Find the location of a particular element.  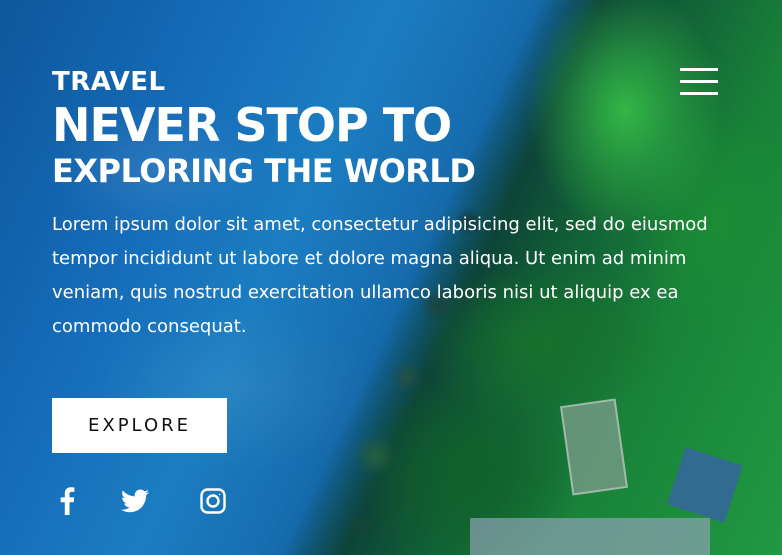

subheadline: EXPLORING THE WORLD is located at coordinates (264, 171).